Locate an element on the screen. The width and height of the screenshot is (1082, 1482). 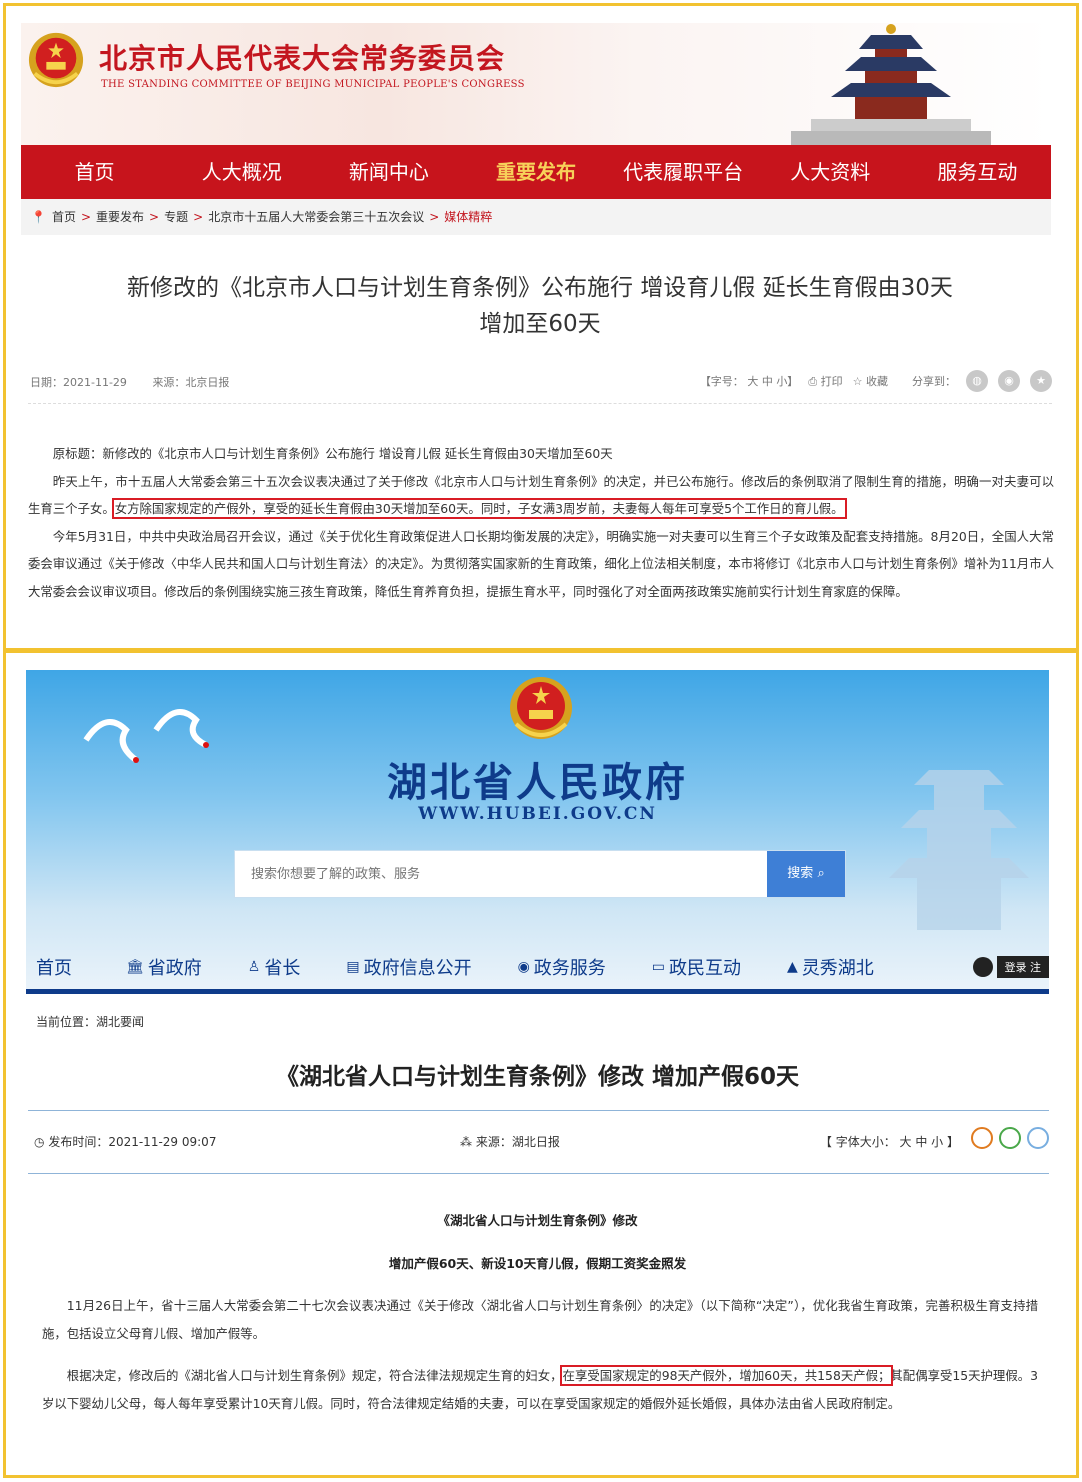
font-size-large: 大 is located at coordinates (752, 381).